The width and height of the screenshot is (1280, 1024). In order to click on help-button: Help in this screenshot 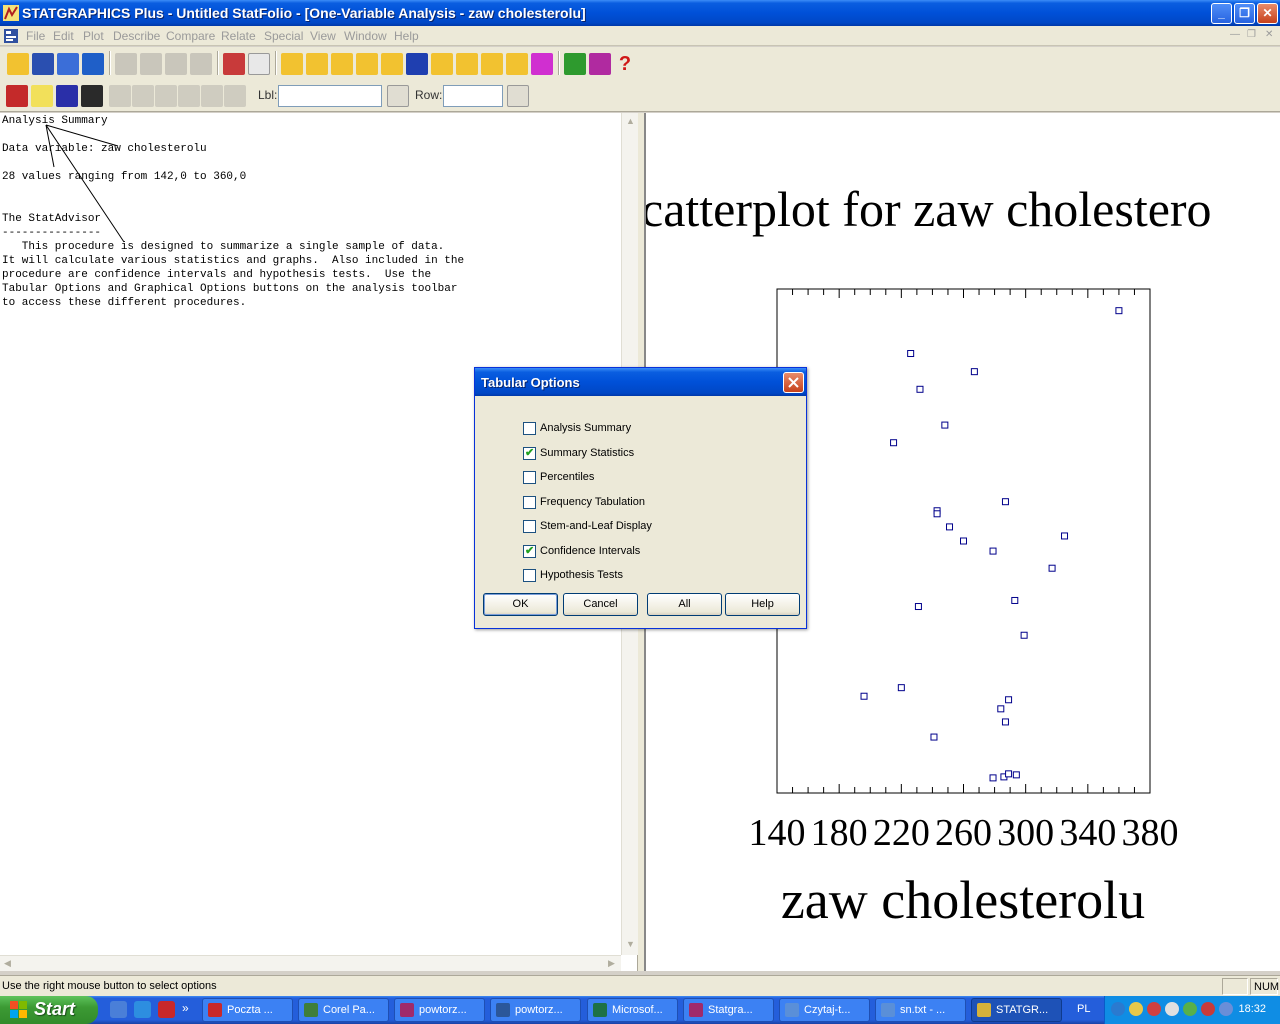, I will do `click(762, 604)`.